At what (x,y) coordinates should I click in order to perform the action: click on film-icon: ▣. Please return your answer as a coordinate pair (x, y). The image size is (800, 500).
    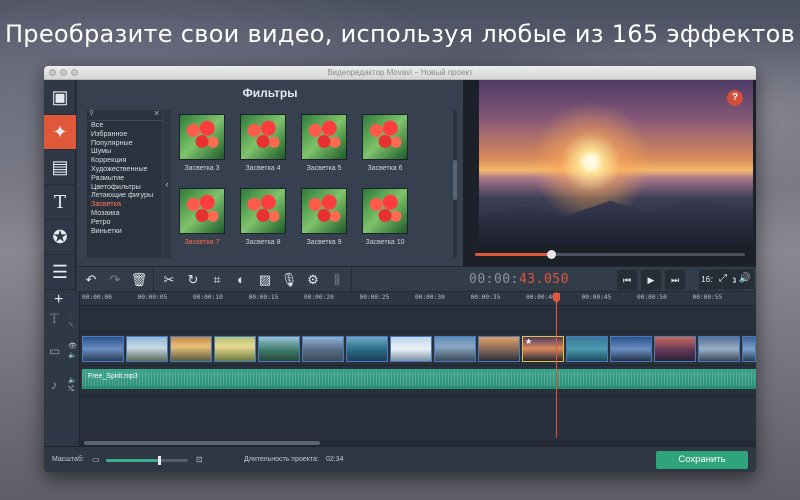
    Looking at the image, I should click on (60, 96).